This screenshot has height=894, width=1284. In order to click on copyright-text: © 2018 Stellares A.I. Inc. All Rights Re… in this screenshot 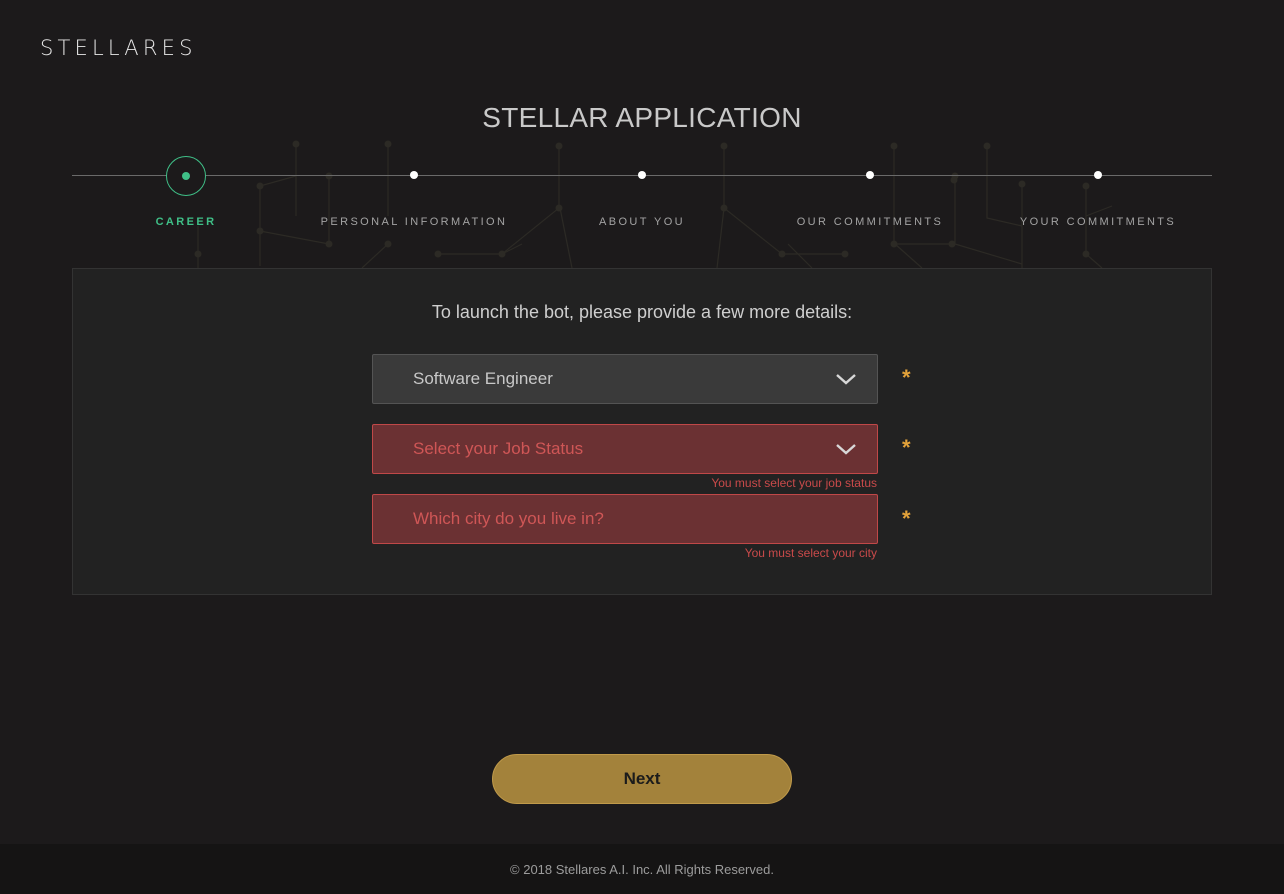, I will do `click(642, 869)`.